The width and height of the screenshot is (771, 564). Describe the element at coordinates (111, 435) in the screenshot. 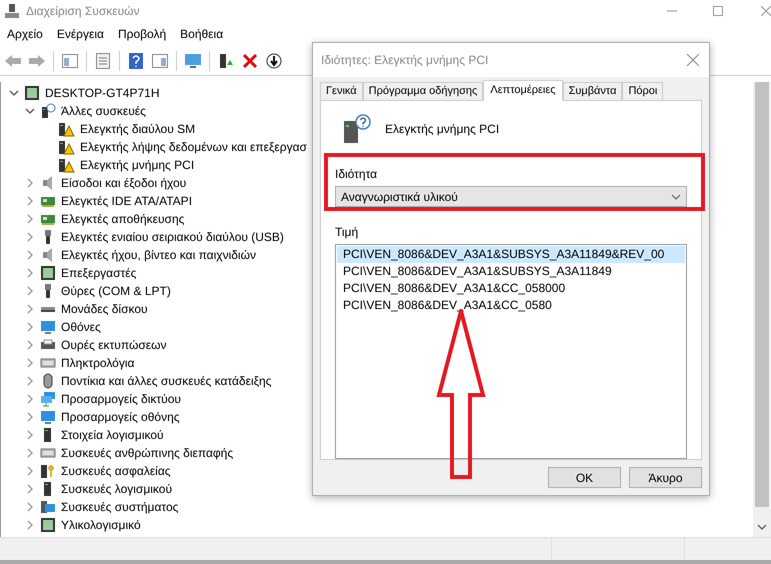

I see `tree-item: Στοιχεία λογισμικού` at that location.